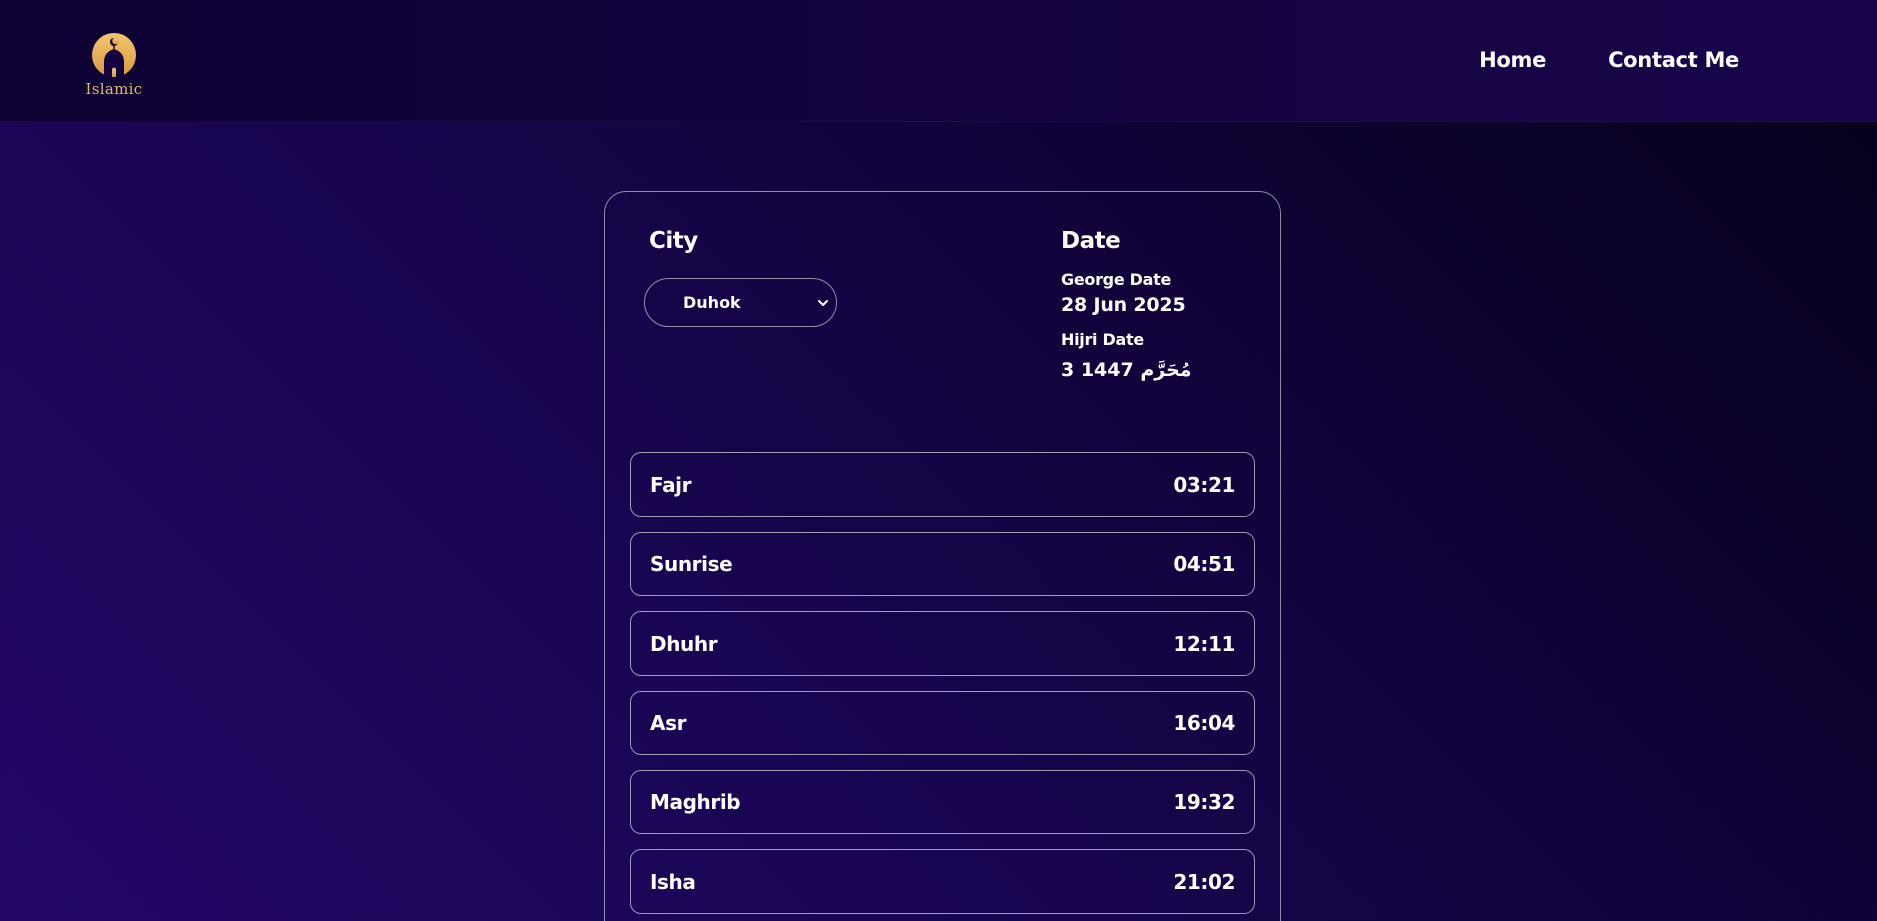 The image size is (1877, 921). Describe the element at coordinates (673, 881) in the screenshot. I see `prayer-name: Isha` at that location.